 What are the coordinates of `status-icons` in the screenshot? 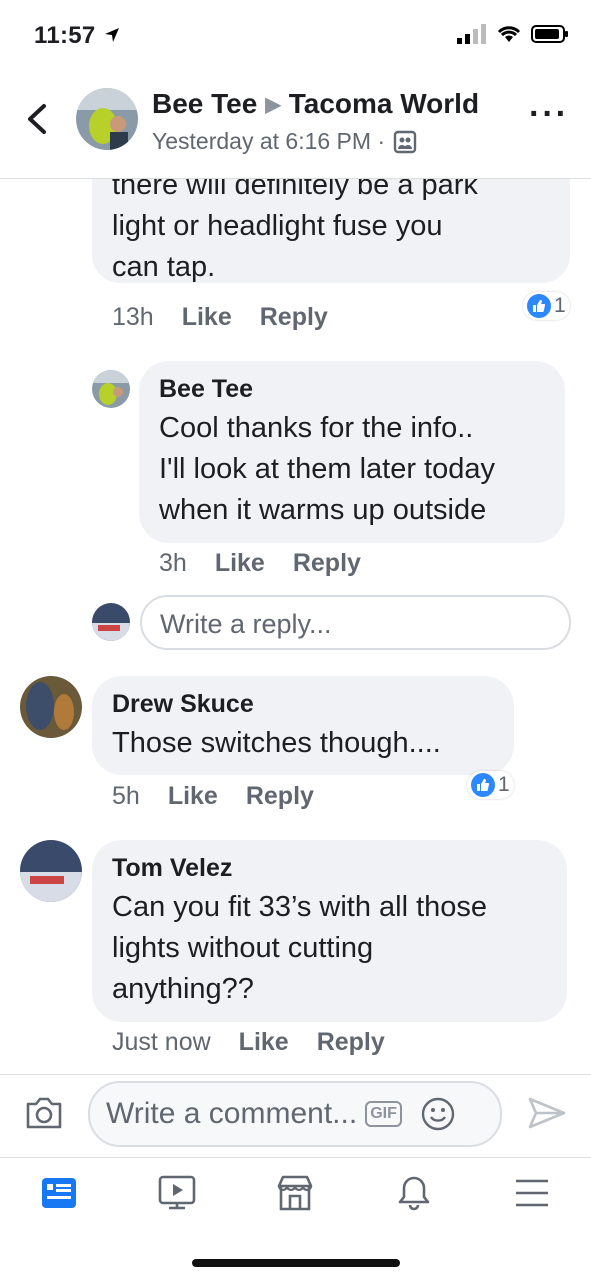 It's located at (513, 34).